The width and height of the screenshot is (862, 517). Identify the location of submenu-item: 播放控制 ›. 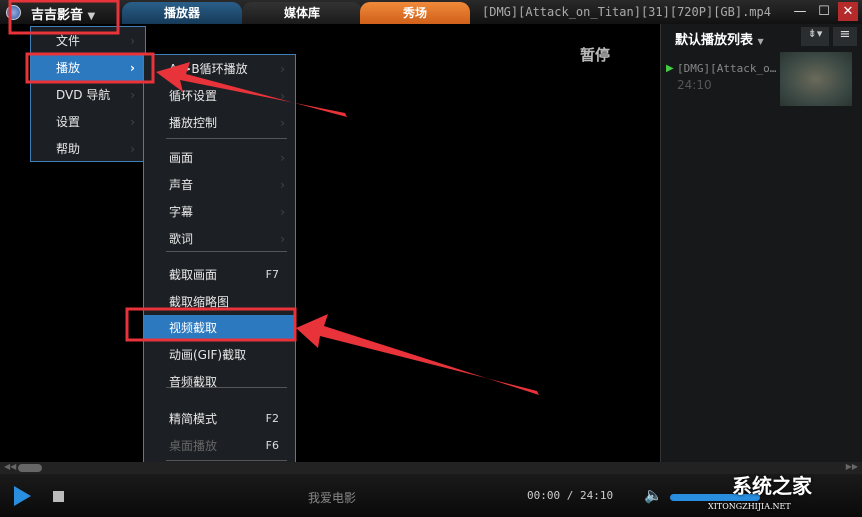
(219, 123).